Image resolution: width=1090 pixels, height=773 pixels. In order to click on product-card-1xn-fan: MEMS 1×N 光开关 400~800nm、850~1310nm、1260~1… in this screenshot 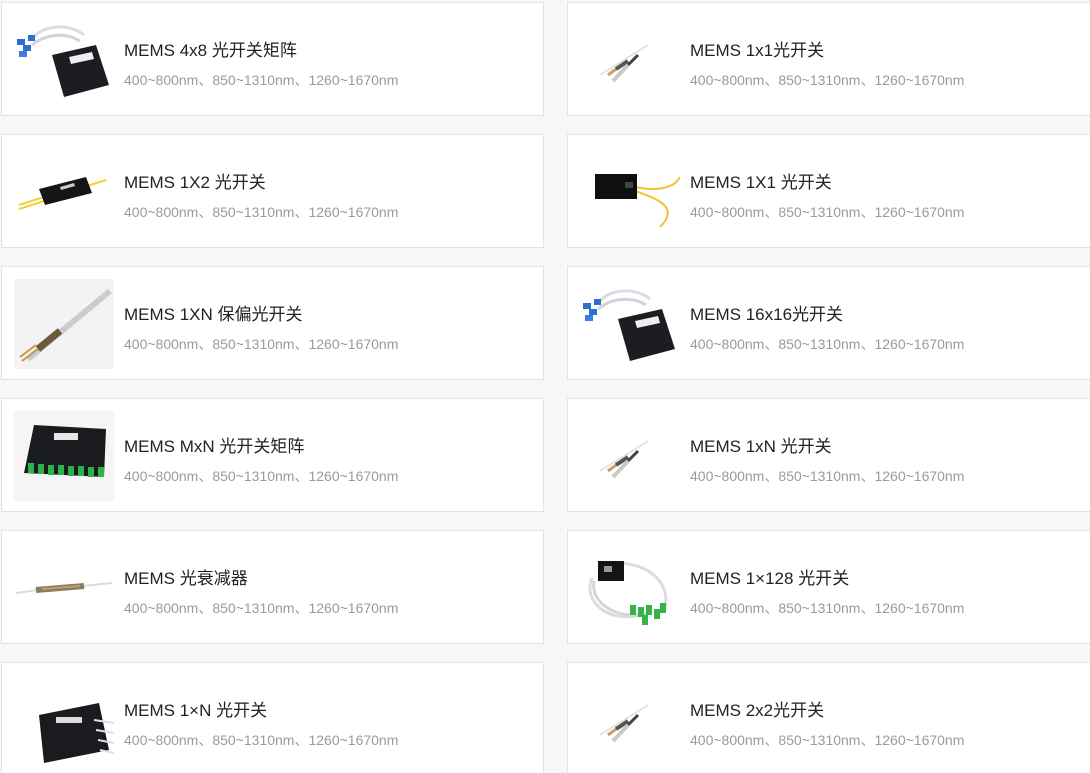, I will do `click(272, 717)`.